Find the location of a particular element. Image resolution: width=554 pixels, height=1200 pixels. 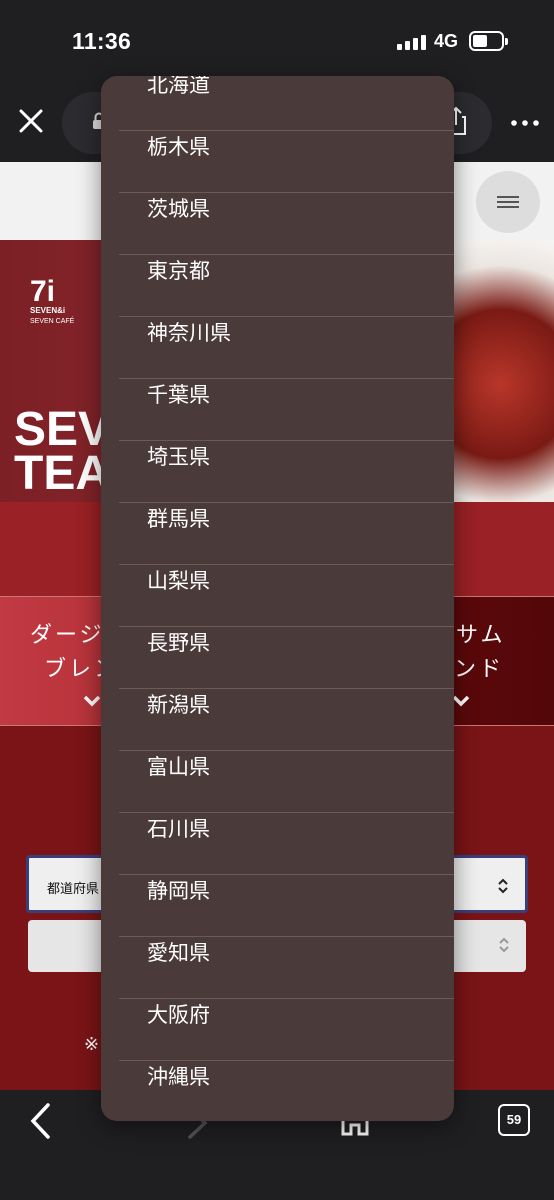

network-type: 4G is located at coordinates (446, 41).